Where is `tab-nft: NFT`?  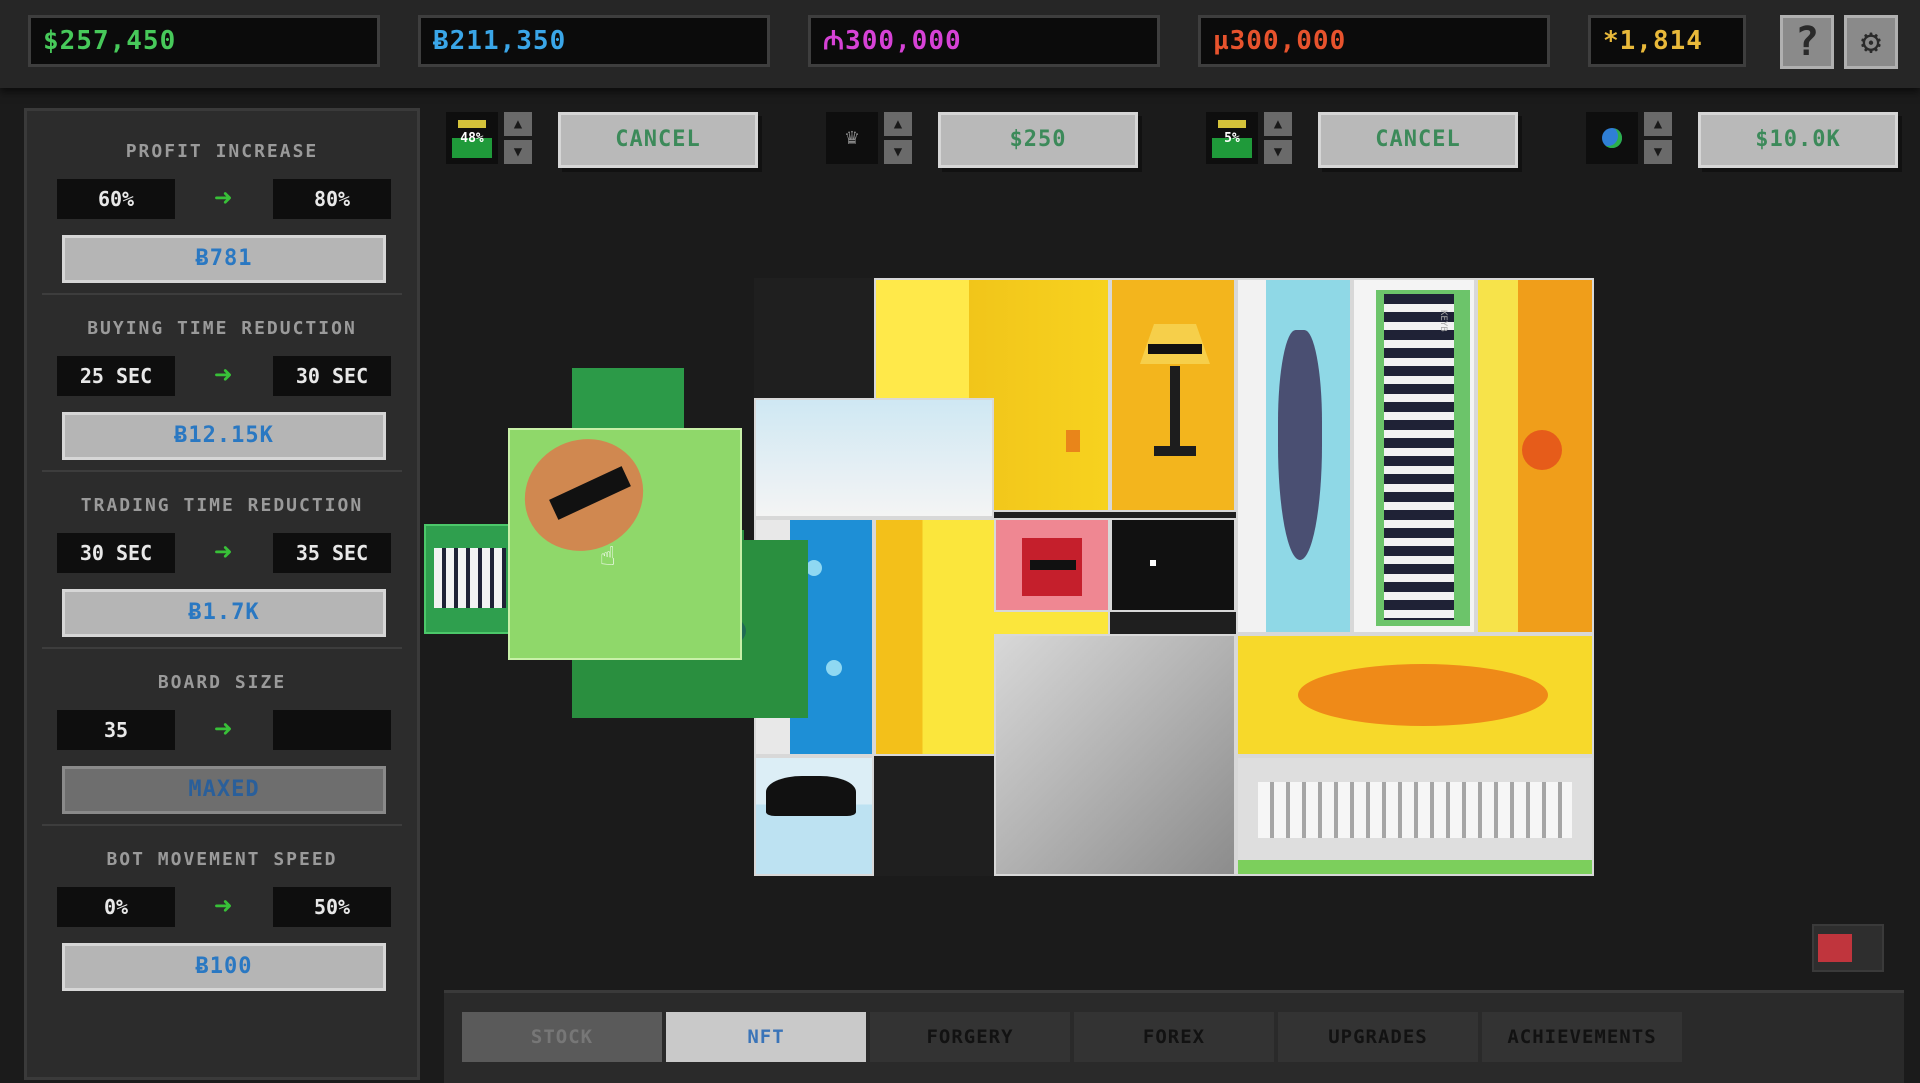
tab-nft: NFT is located at coordinates (766, 1037).